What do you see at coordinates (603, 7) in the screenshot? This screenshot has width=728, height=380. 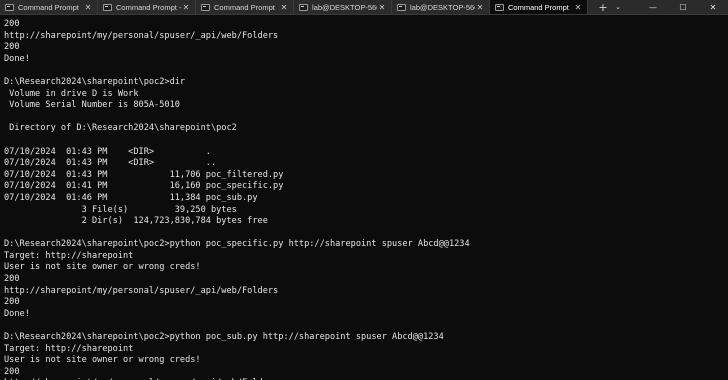 I see `new-tab-button: +` at bounding box center [603, 7].